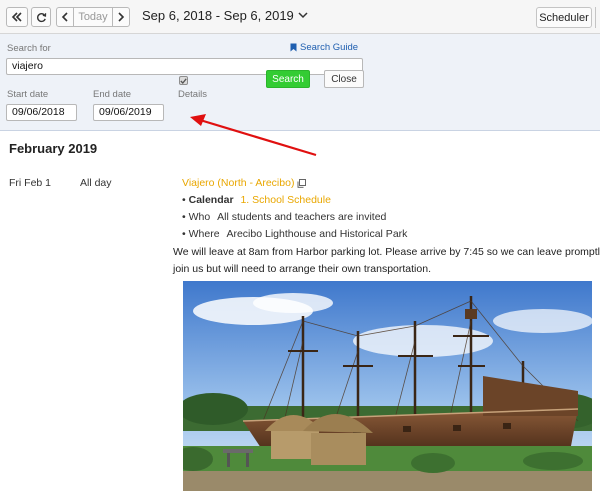 The image size is (600, 491). What do you see at coordinates (41, 112) in the screenshot?
I see `start-date-field: 09/06/2018` at bounding box center [41, 112].